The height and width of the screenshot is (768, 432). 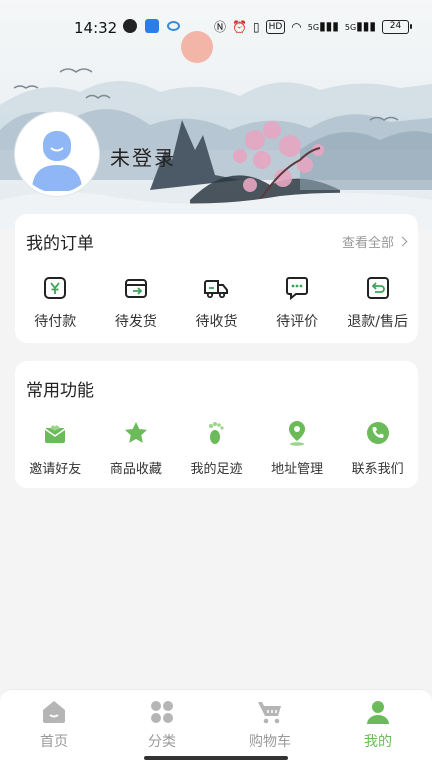 What do you see at coordinates (256, 27) in the screenshot?
I see `vibrate-icon: ▯` at bounding box center [256, 27].